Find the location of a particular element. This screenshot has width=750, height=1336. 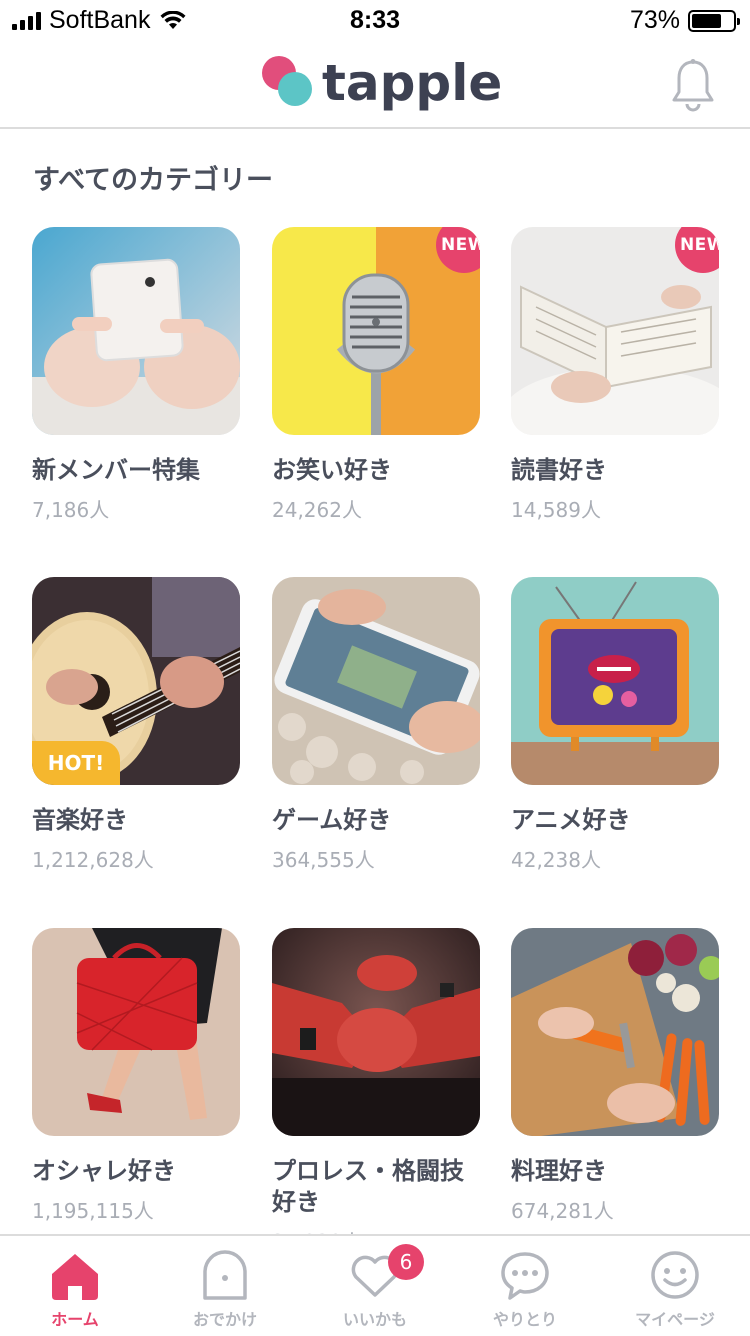

tab-label: やりとり is located at coordinates (524, 1319).